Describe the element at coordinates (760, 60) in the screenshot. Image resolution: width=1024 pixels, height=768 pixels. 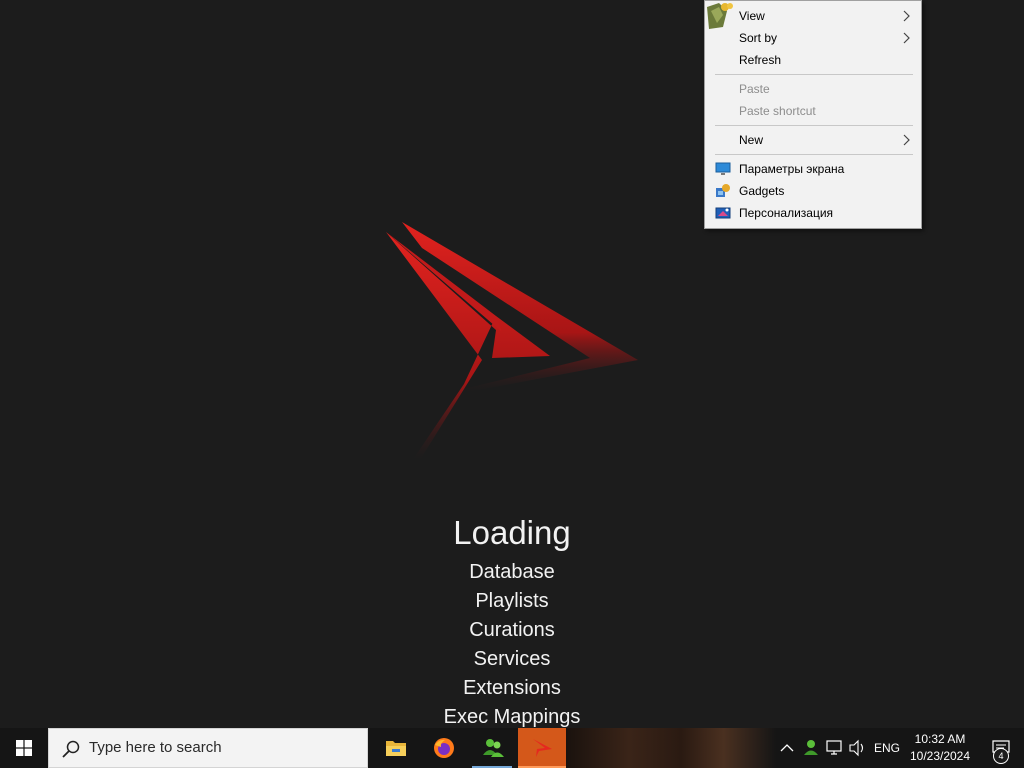
I see `menu-item-label: Refresh` at that location.